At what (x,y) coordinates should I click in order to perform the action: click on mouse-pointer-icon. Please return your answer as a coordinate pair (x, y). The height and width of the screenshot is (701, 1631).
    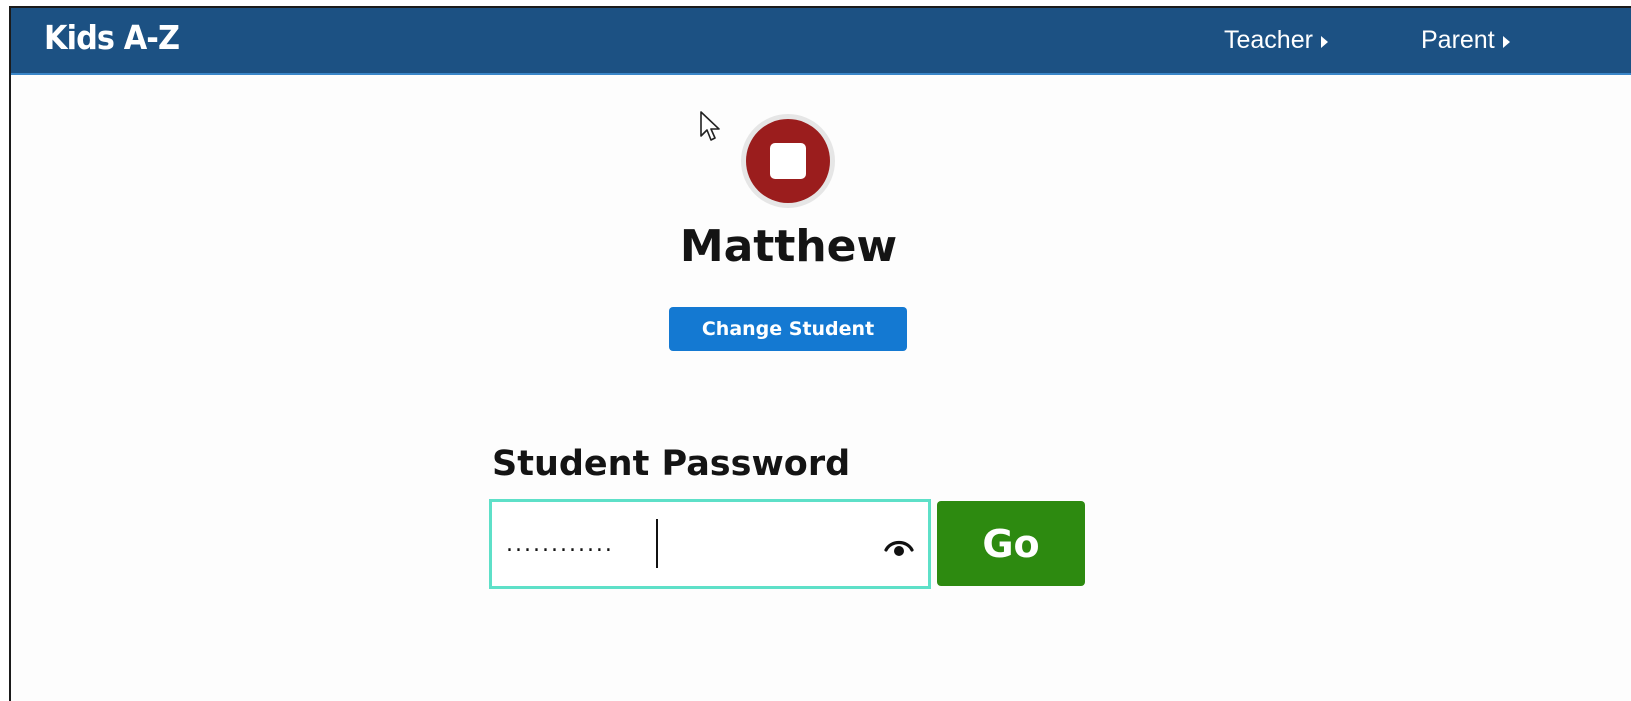
    Looking at the image, I should click on (710, 126).